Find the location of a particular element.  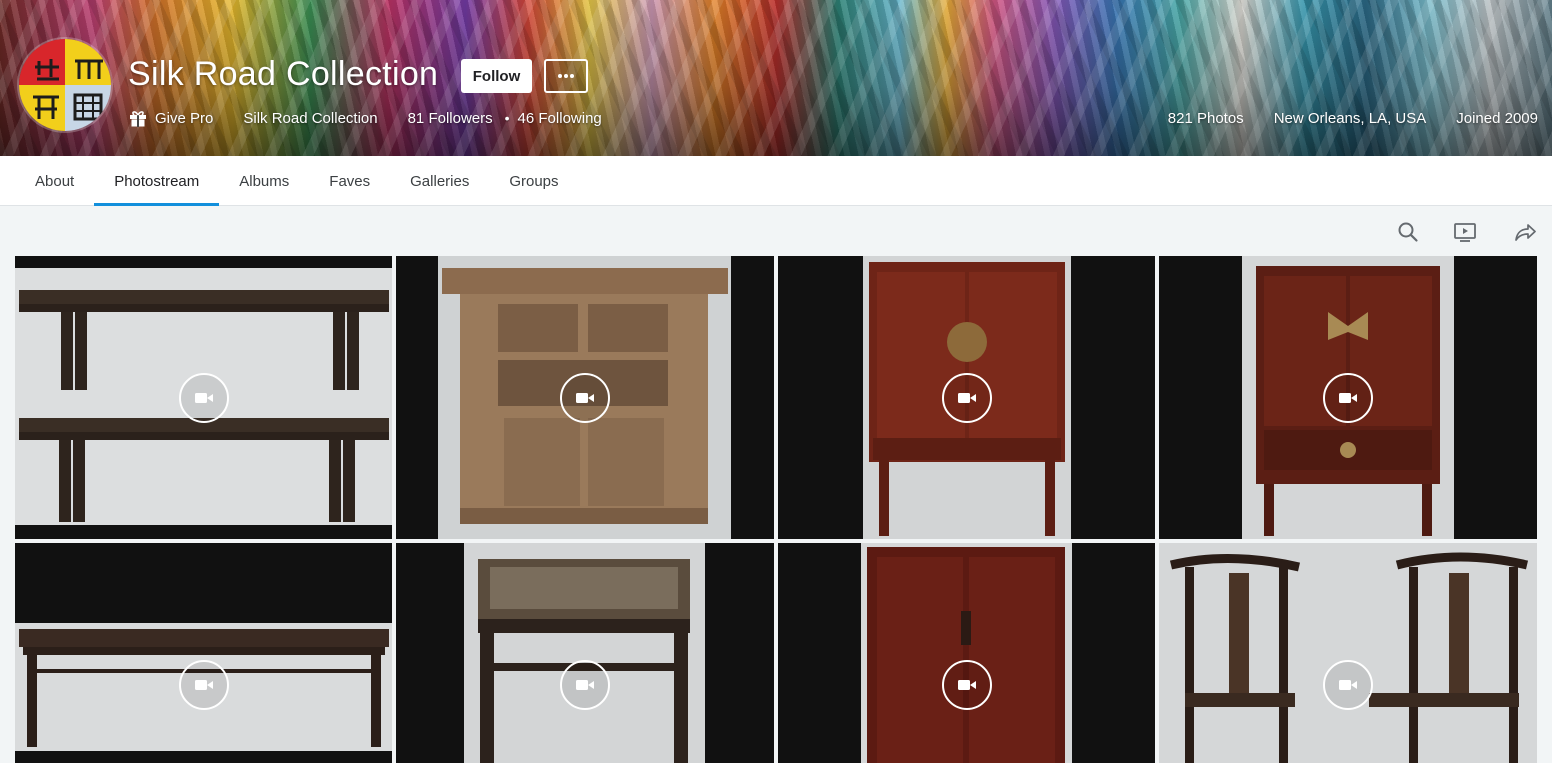

slideshow-icon is located at coordinates (1465, 232).